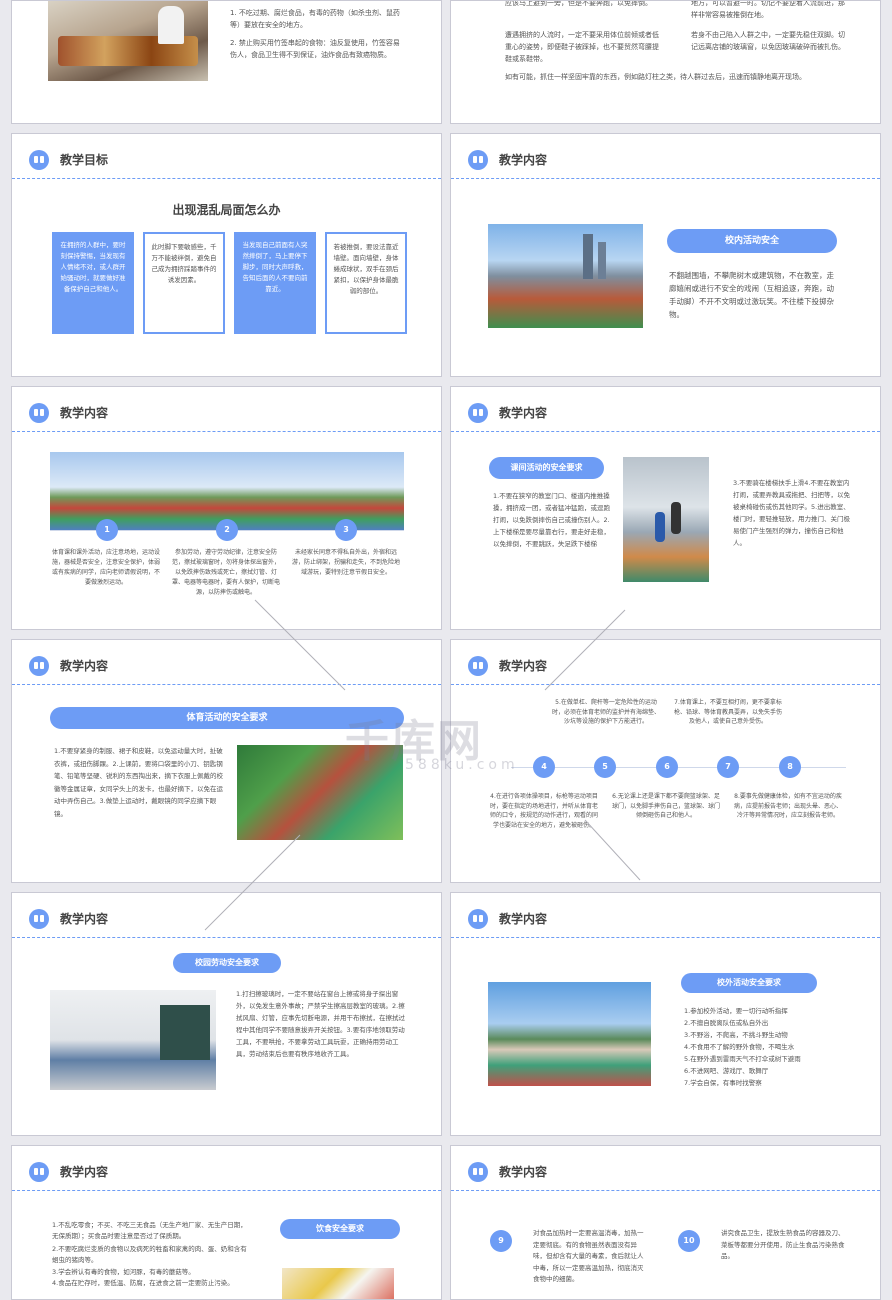 This screenshot has height=1300, width=892. What do you see at coordinates (143, 1283) in the screenshot?
I see `food-safety-item-4: 4.食品在贮存时，要低温、防腐，在进食之前一定要防止污染。` at bounding box center [143, 1283].